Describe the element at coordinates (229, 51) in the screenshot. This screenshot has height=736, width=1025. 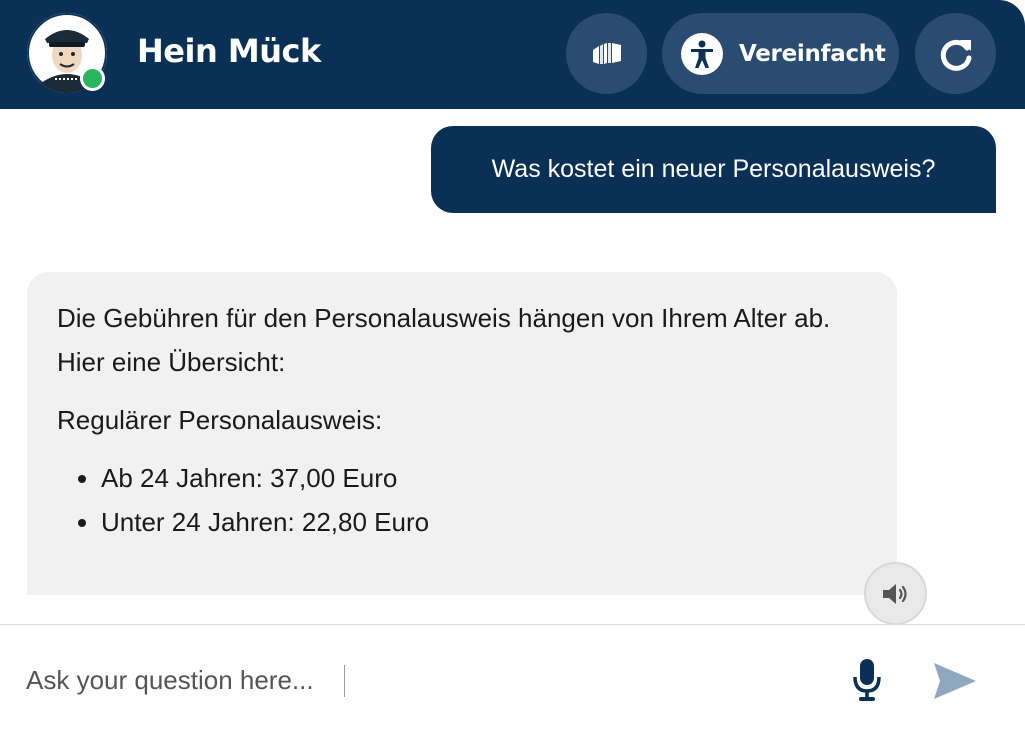
I see `bot-name: Hein Mück` at that location.